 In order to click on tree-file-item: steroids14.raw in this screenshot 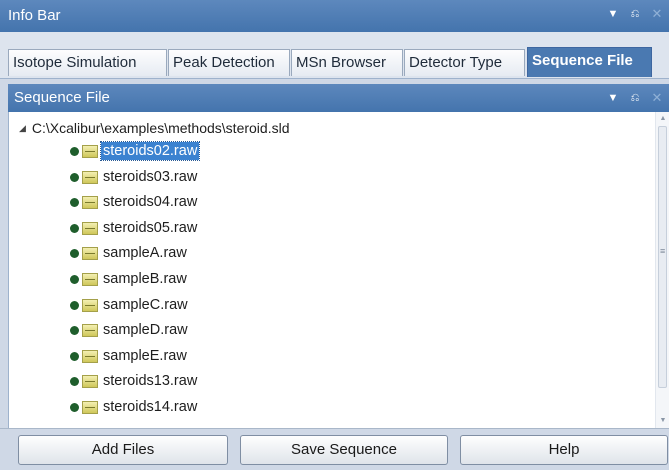, I will do `click(134, 407)`.